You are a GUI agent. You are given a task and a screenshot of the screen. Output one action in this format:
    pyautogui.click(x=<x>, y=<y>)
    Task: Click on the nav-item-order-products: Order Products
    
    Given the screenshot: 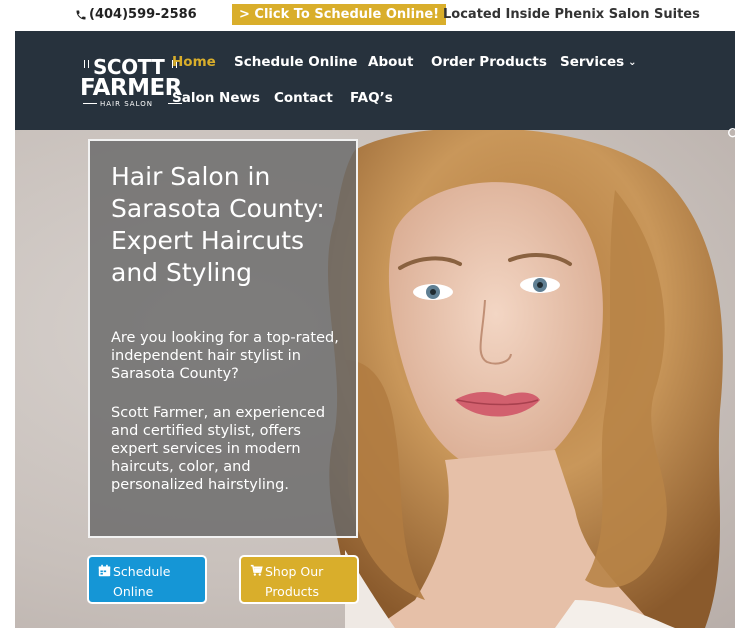 What is the action you would take?
    pyautogui.click(x=489, y=62)
    